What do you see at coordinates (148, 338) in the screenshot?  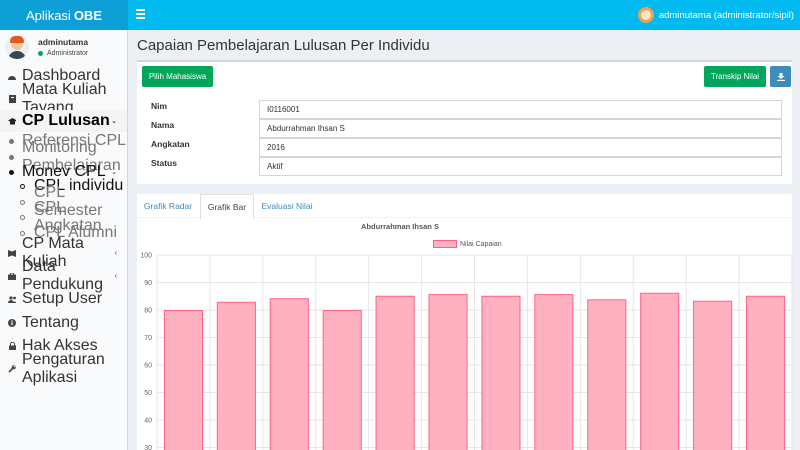 I see `y-tick-label: 70` at bounding box center [148, 338].